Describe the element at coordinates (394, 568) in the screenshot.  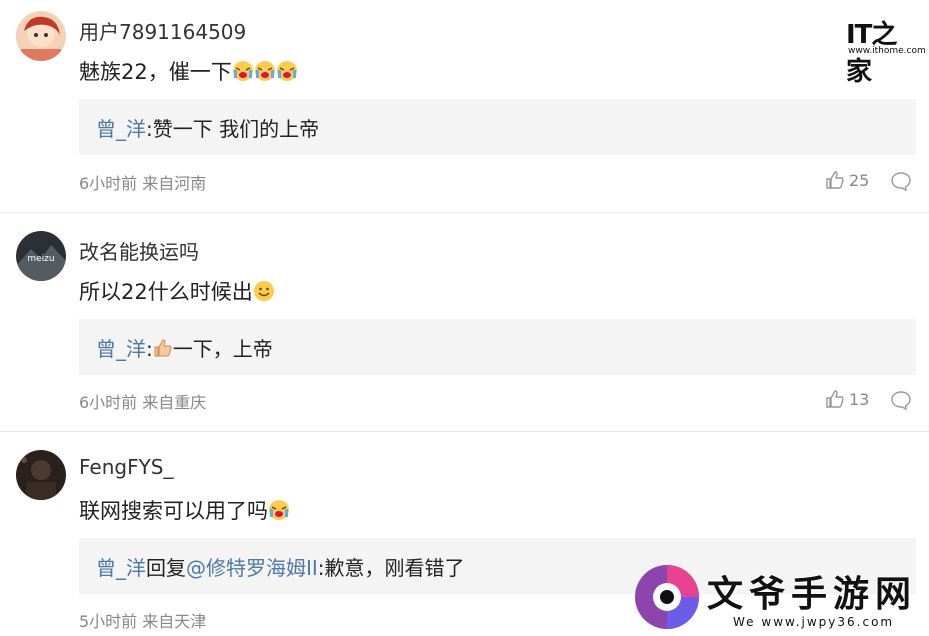
I see `reply-text: 歉意，刚看错了` at that location.